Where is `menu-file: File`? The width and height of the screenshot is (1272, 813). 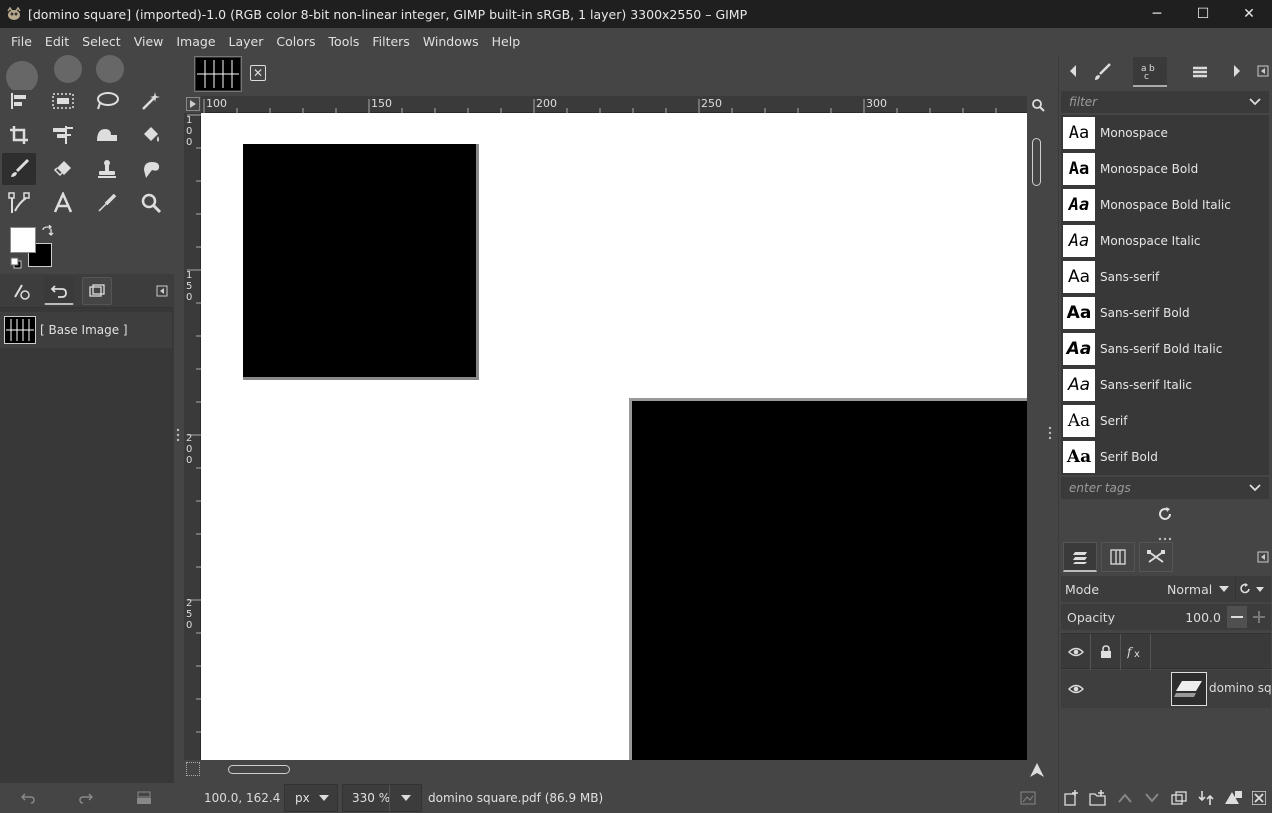
menu-file: File is located at coordinates (21, 41).